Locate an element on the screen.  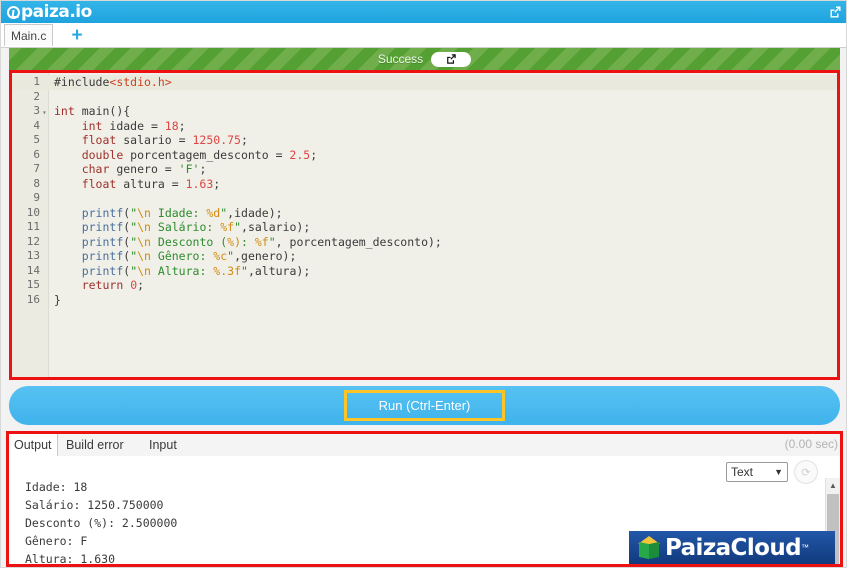
tab-output: Output is located at coordinates (33, 445).